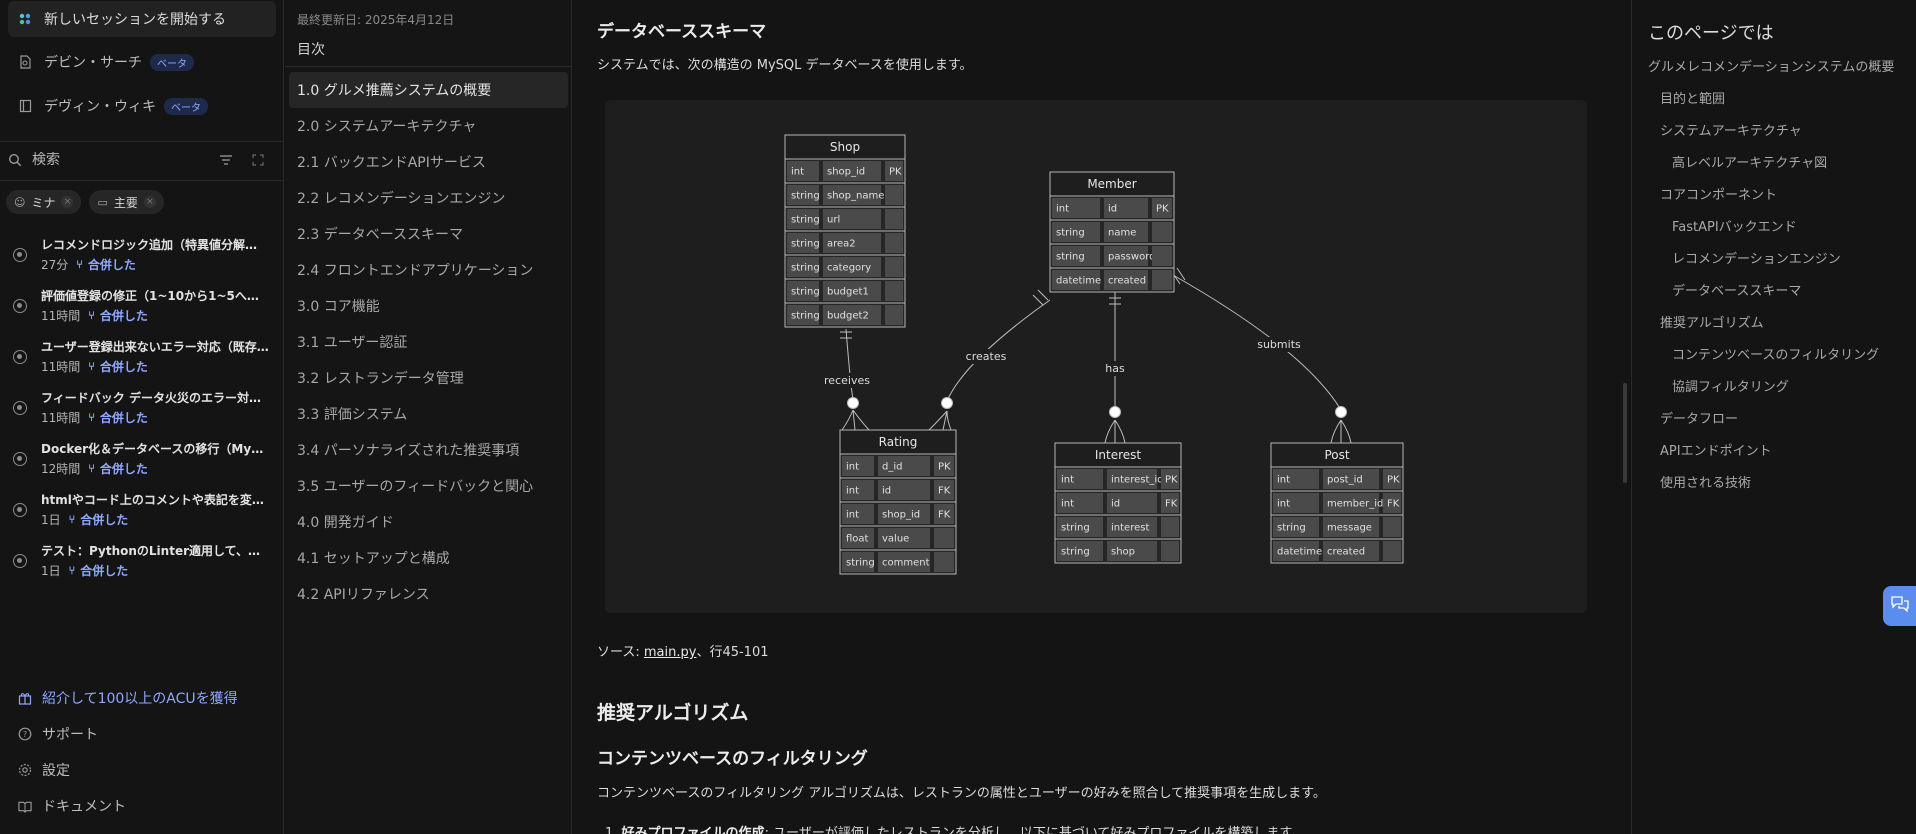  What do you see at coordinates (1778, 323) in the screenshot?
I see `outline-item: 推奨アルゴリズム` at bounding box center [1778, 323].